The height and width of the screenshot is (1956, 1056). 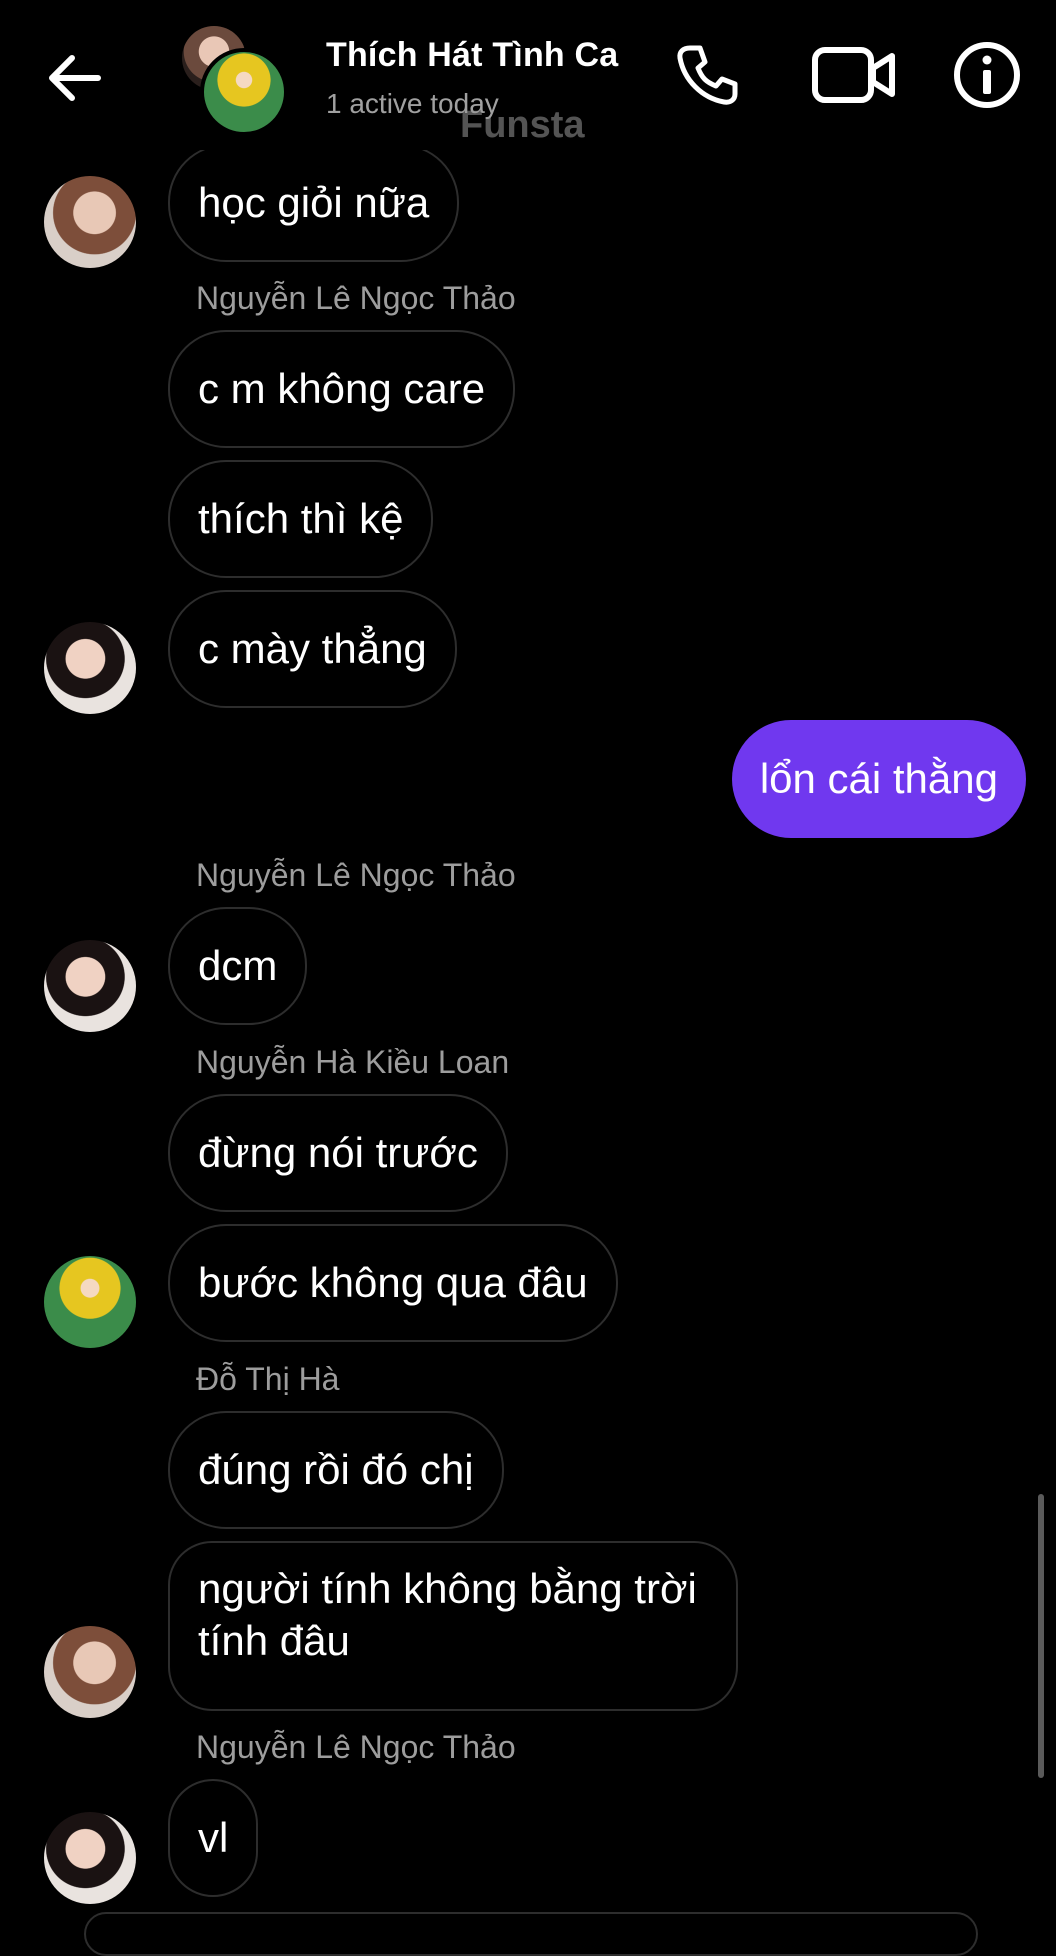 What do you see at coordinates (213, 1838) in the screenshot?
I see `message-bubble: vl` at bounding box center [213, 1838].